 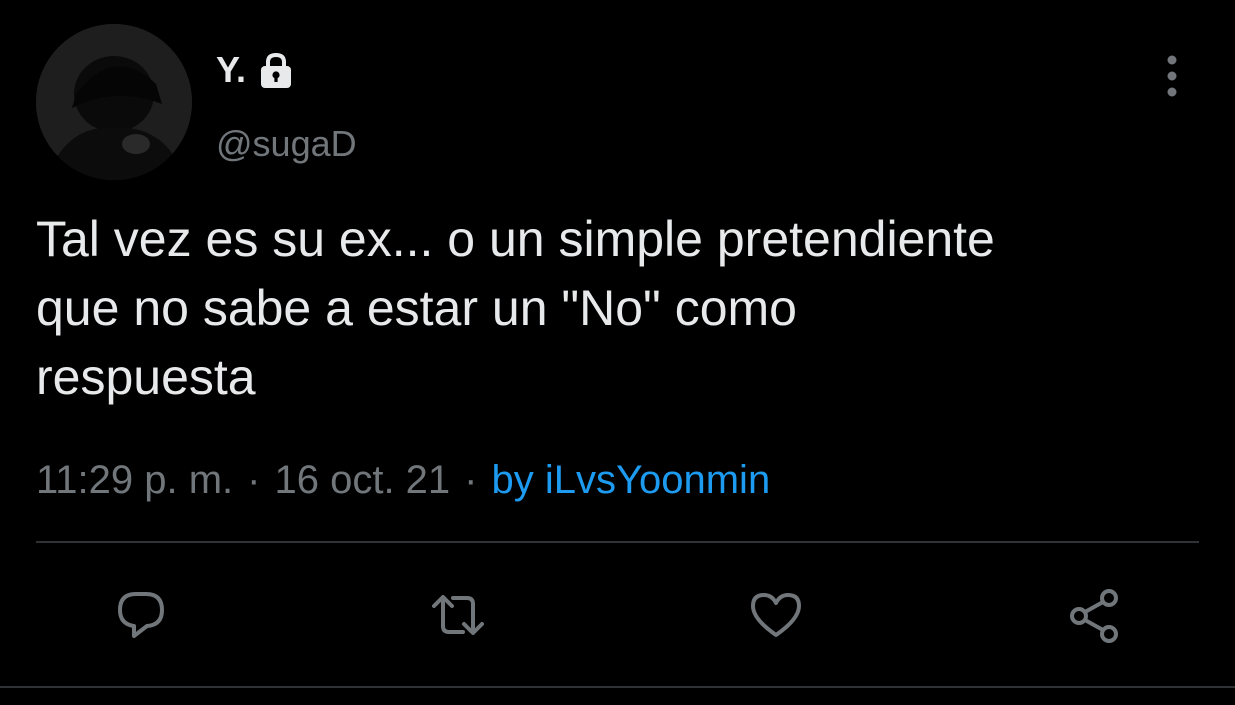 I want to click on share-button, so click(x=1094, y=615).